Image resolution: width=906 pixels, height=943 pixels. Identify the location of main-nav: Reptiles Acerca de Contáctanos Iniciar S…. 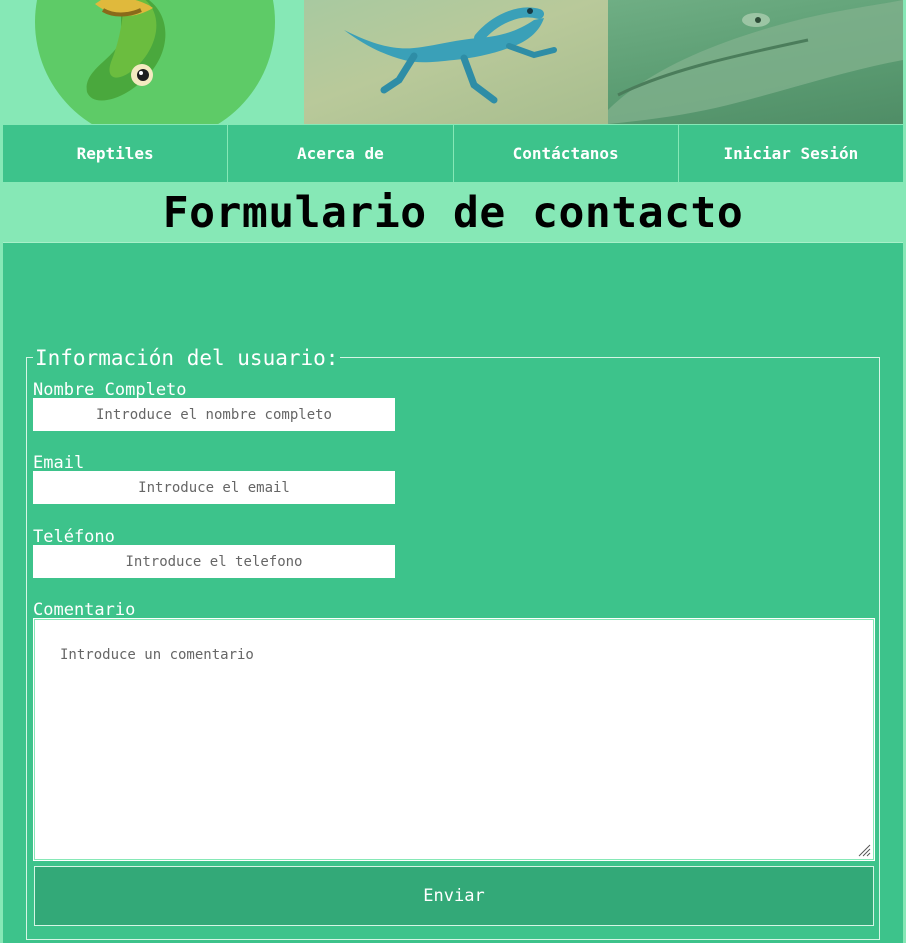
(453, 153).